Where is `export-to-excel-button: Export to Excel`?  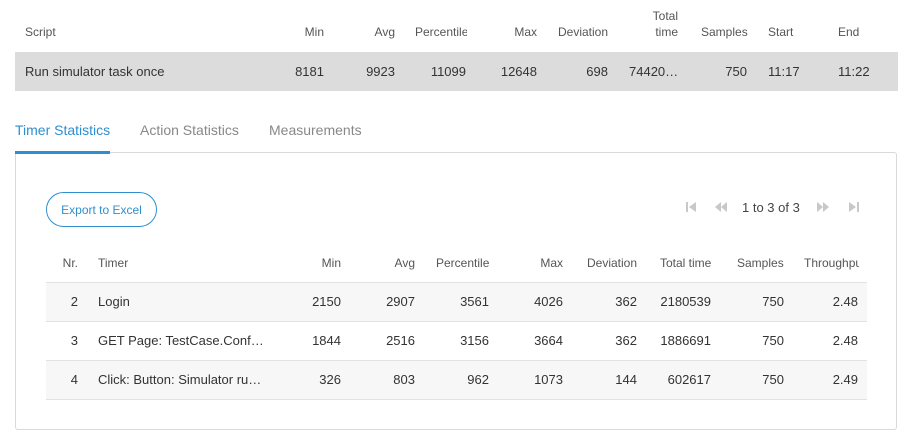
export-to-excel-button: Export to Excel is located at coordinates (101, 209).